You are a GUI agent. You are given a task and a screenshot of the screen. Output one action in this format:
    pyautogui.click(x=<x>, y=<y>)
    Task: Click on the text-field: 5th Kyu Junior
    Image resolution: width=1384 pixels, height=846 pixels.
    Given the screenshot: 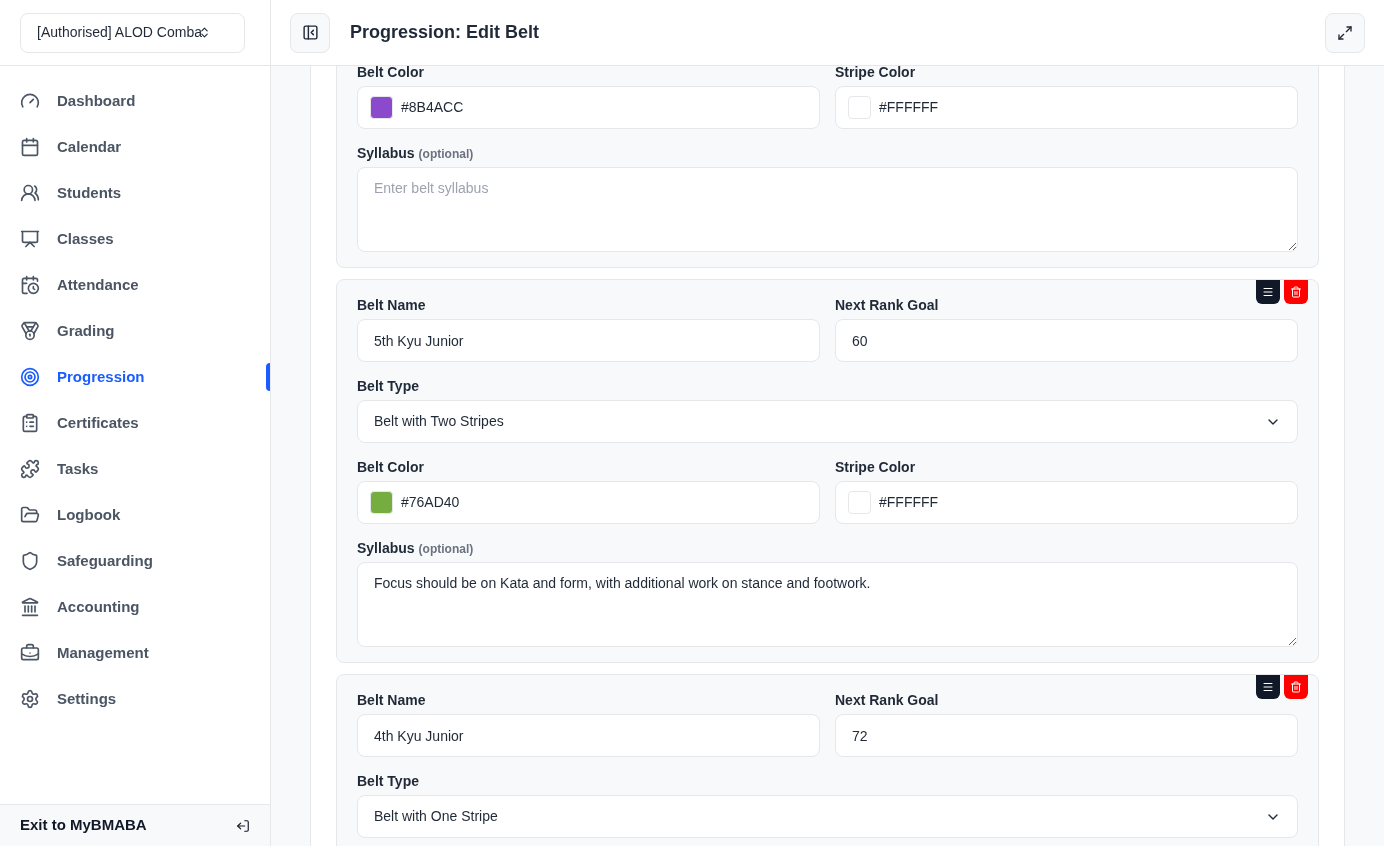 What is the action you would take?
    pyautogui.click(x=588, y=340)
    